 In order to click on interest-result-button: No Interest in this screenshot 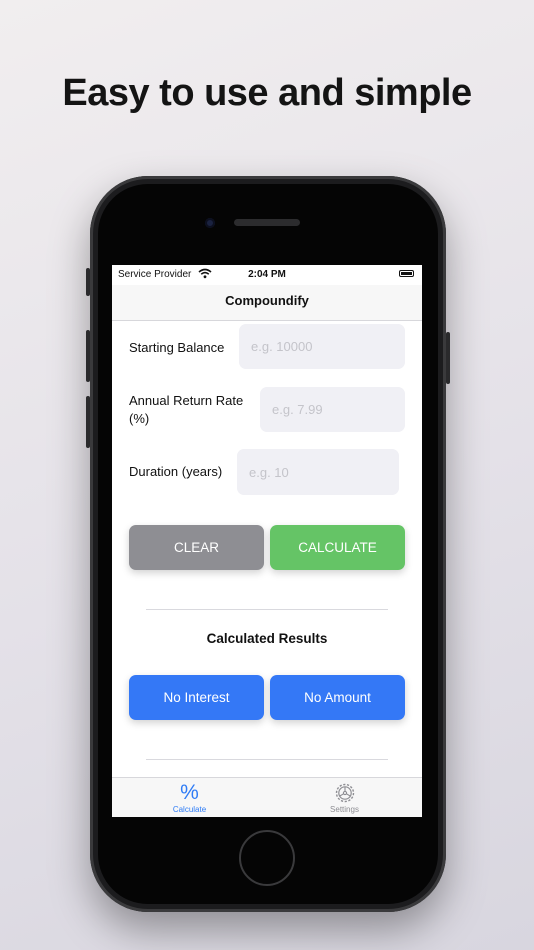, I will do `click(196, 697)`.